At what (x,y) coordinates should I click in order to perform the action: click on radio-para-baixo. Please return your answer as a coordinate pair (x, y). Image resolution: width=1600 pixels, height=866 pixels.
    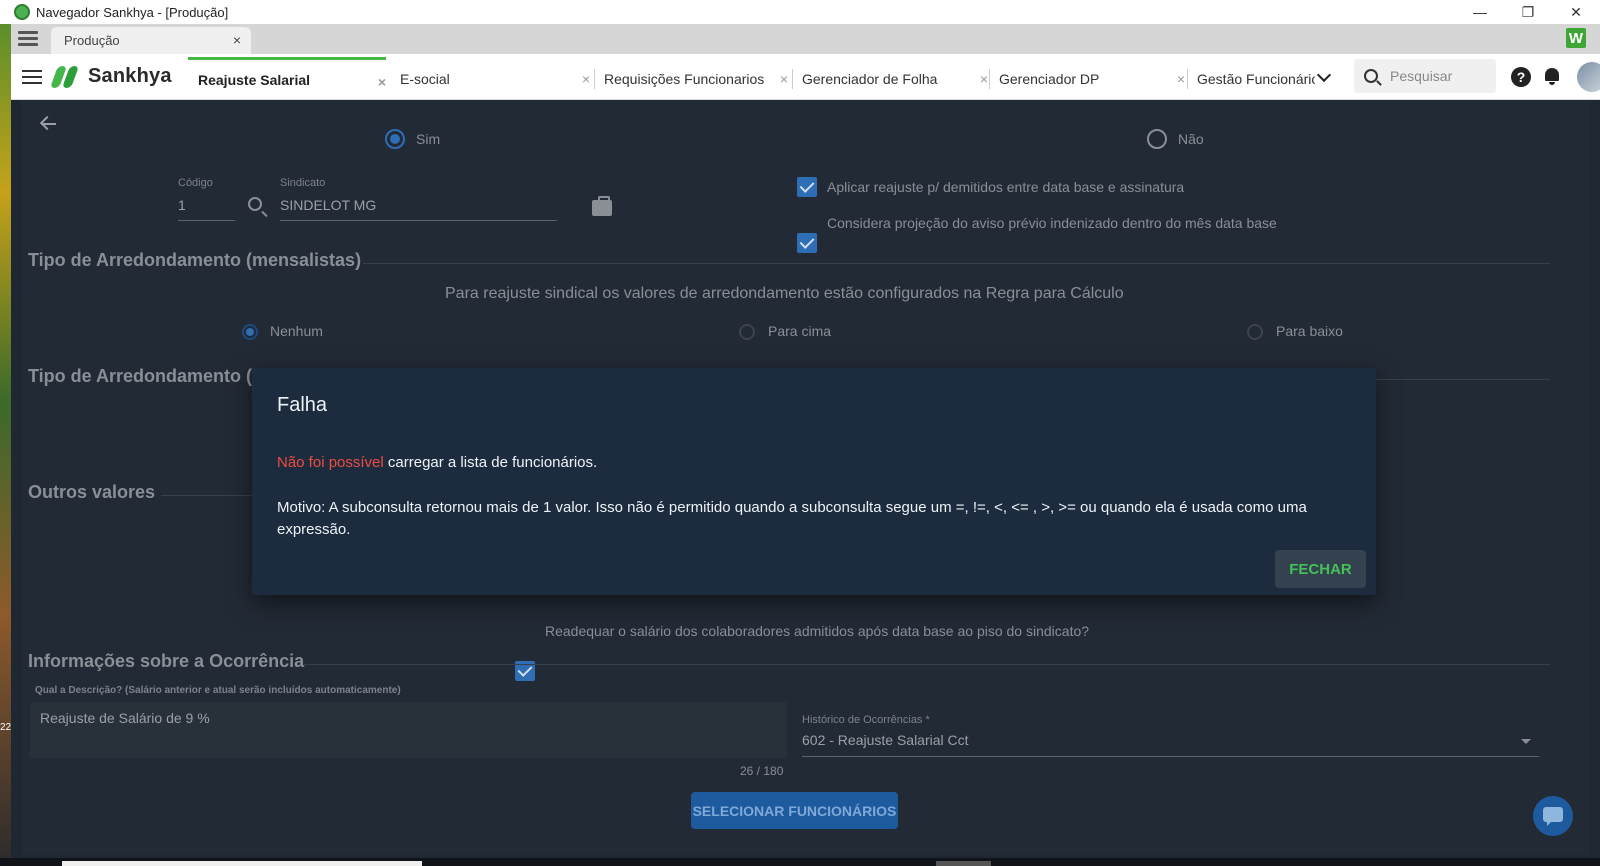
    Looking at the image, I should click on (1255, 332).